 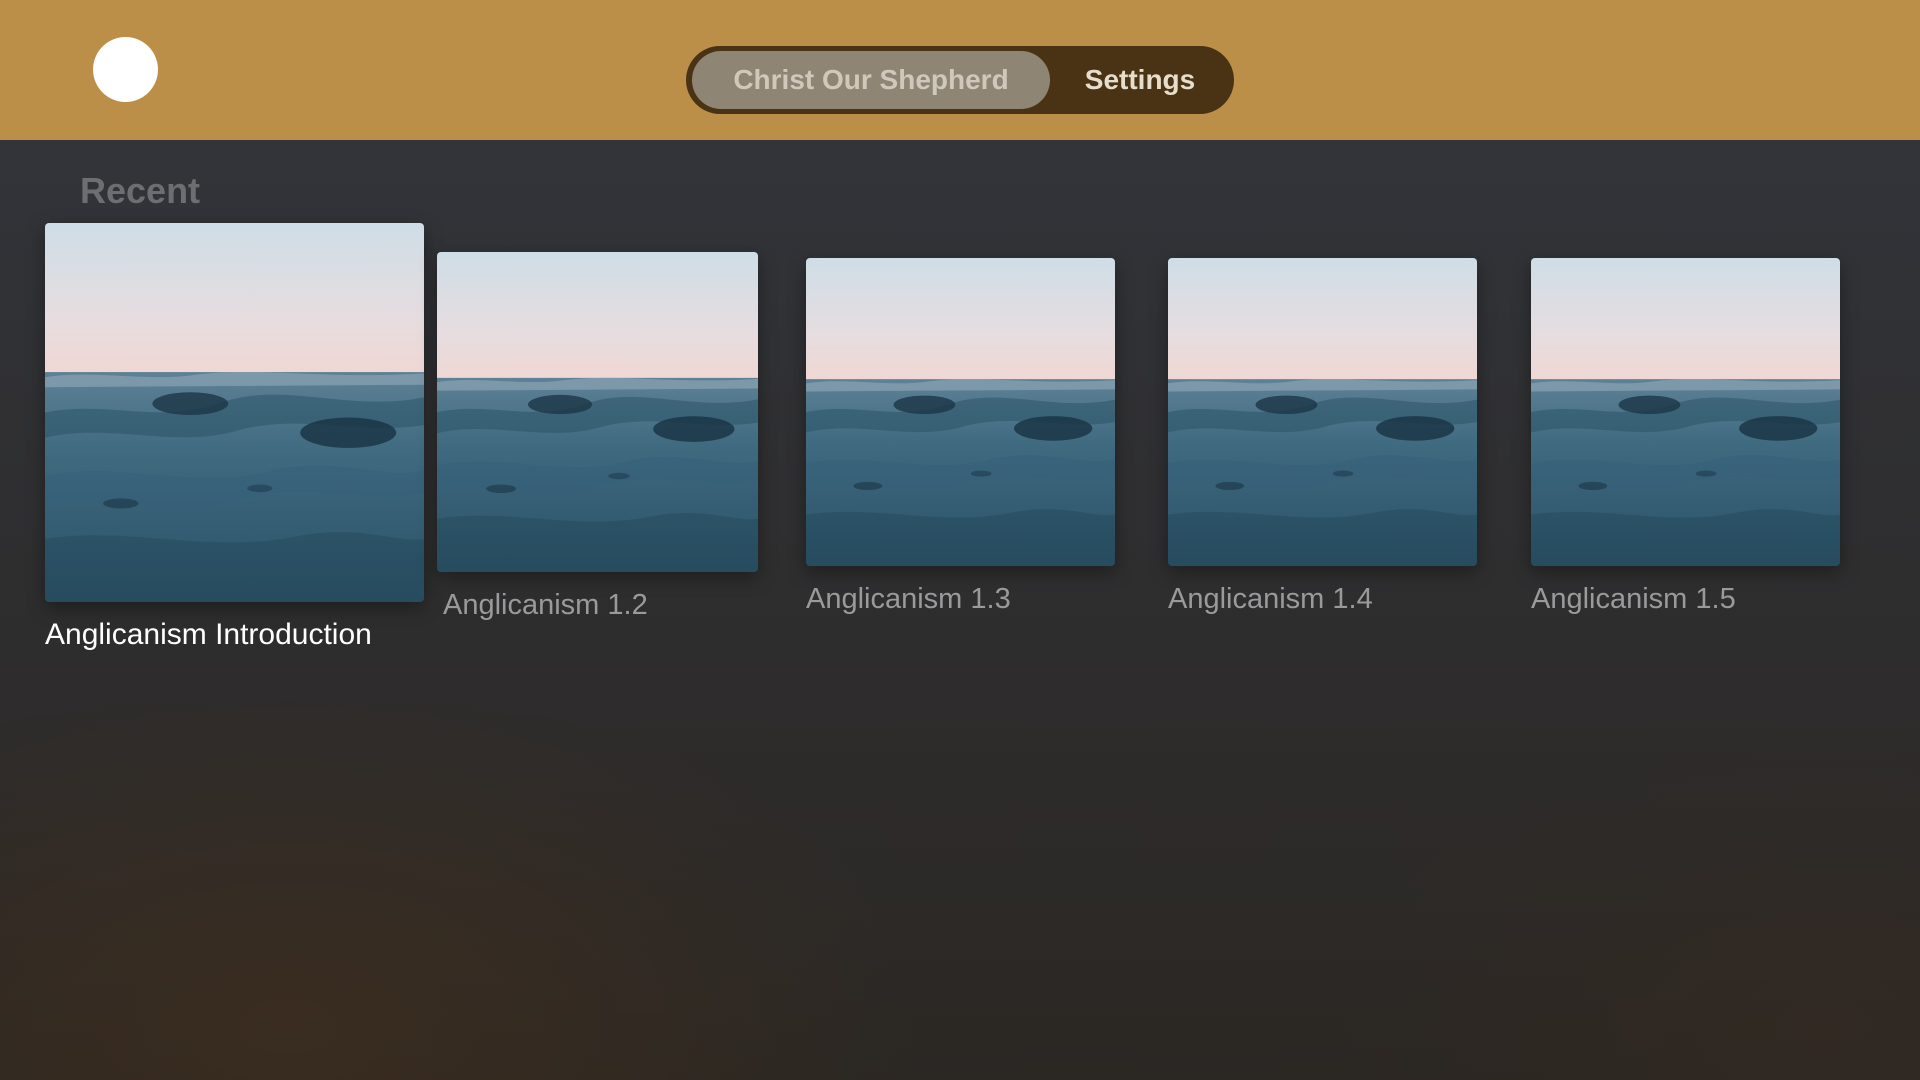 I want to click on tab-settings: Settings, so click(x=1140, y=80).